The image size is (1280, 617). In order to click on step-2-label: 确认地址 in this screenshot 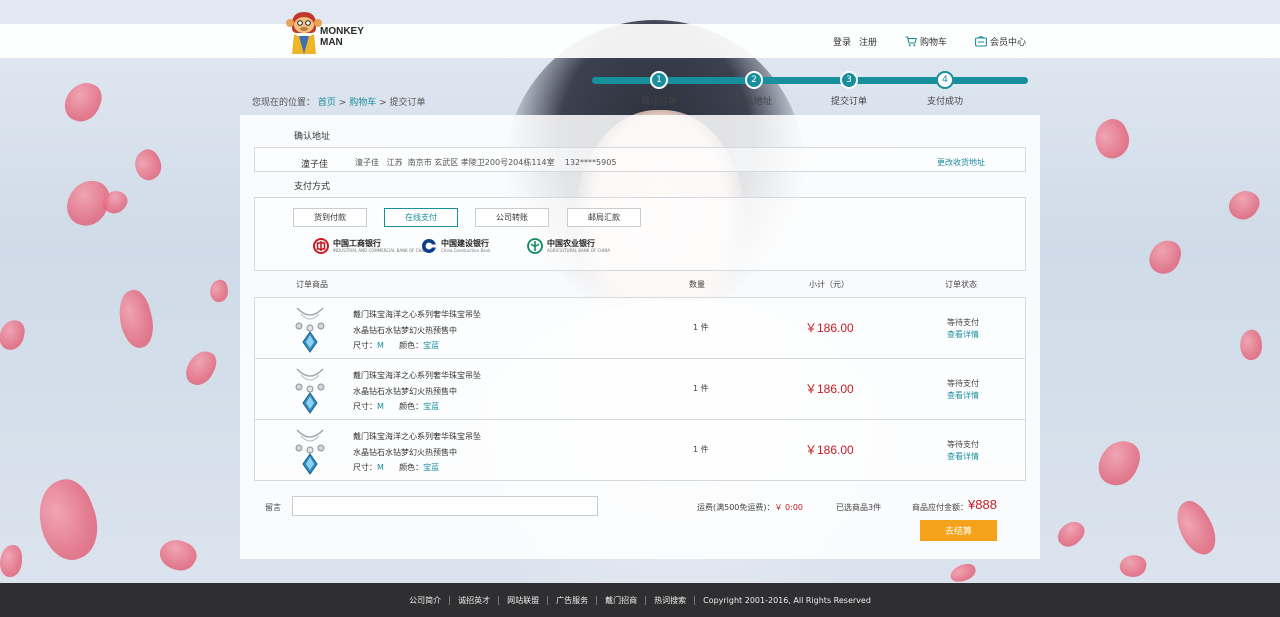, I will do `click(753, 102)`.